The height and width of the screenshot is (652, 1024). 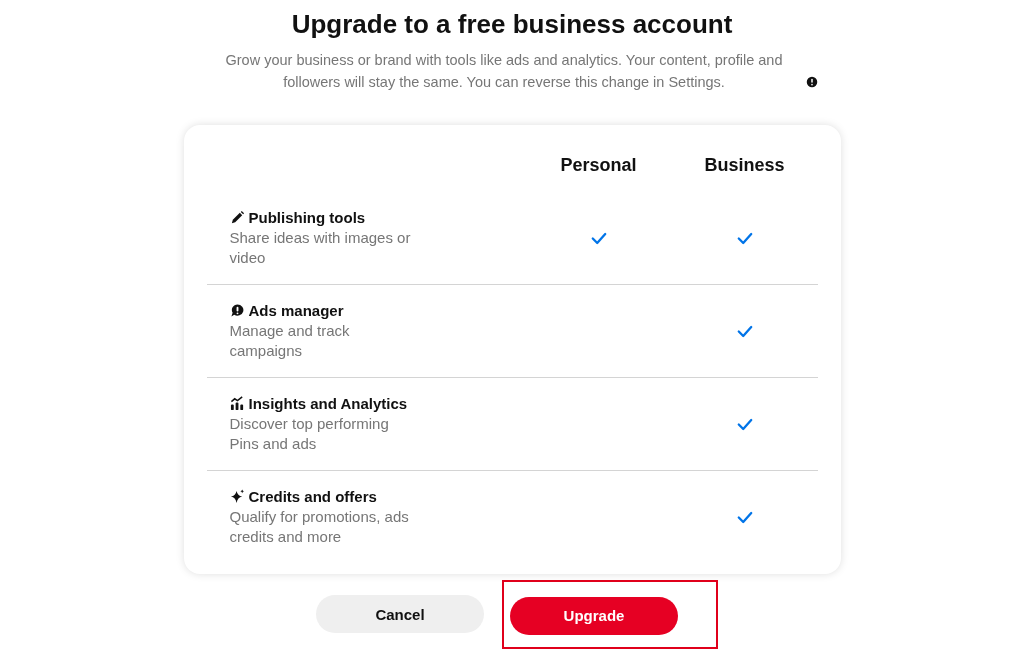 I want to click on sparkle-icon, so click(x=237, y=496).